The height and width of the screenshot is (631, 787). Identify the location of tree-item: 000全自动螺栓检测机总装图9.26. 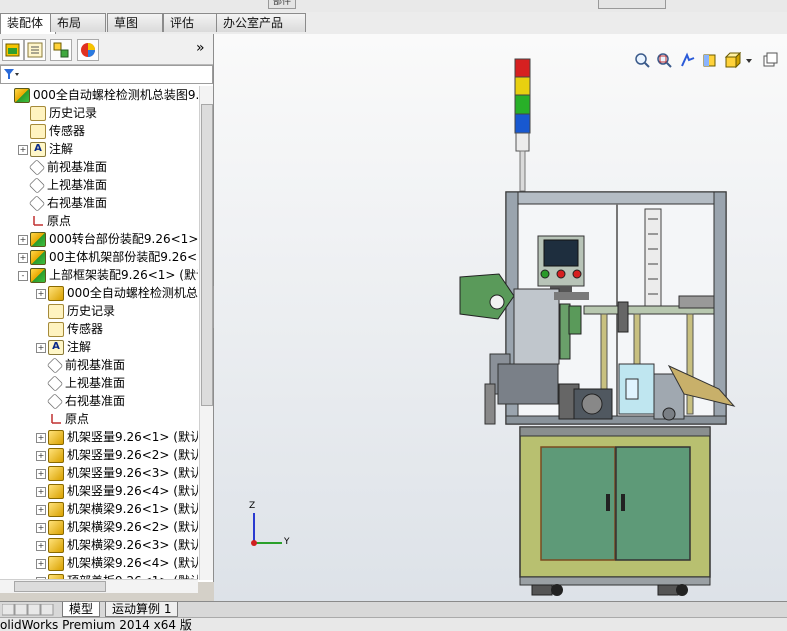
(100, 95).